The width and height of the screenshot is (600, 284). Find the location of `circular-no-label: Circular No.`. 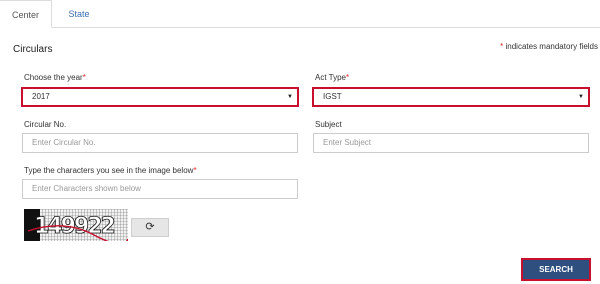

circular-no-label: Circular No. is located at coordinates (45, 124).